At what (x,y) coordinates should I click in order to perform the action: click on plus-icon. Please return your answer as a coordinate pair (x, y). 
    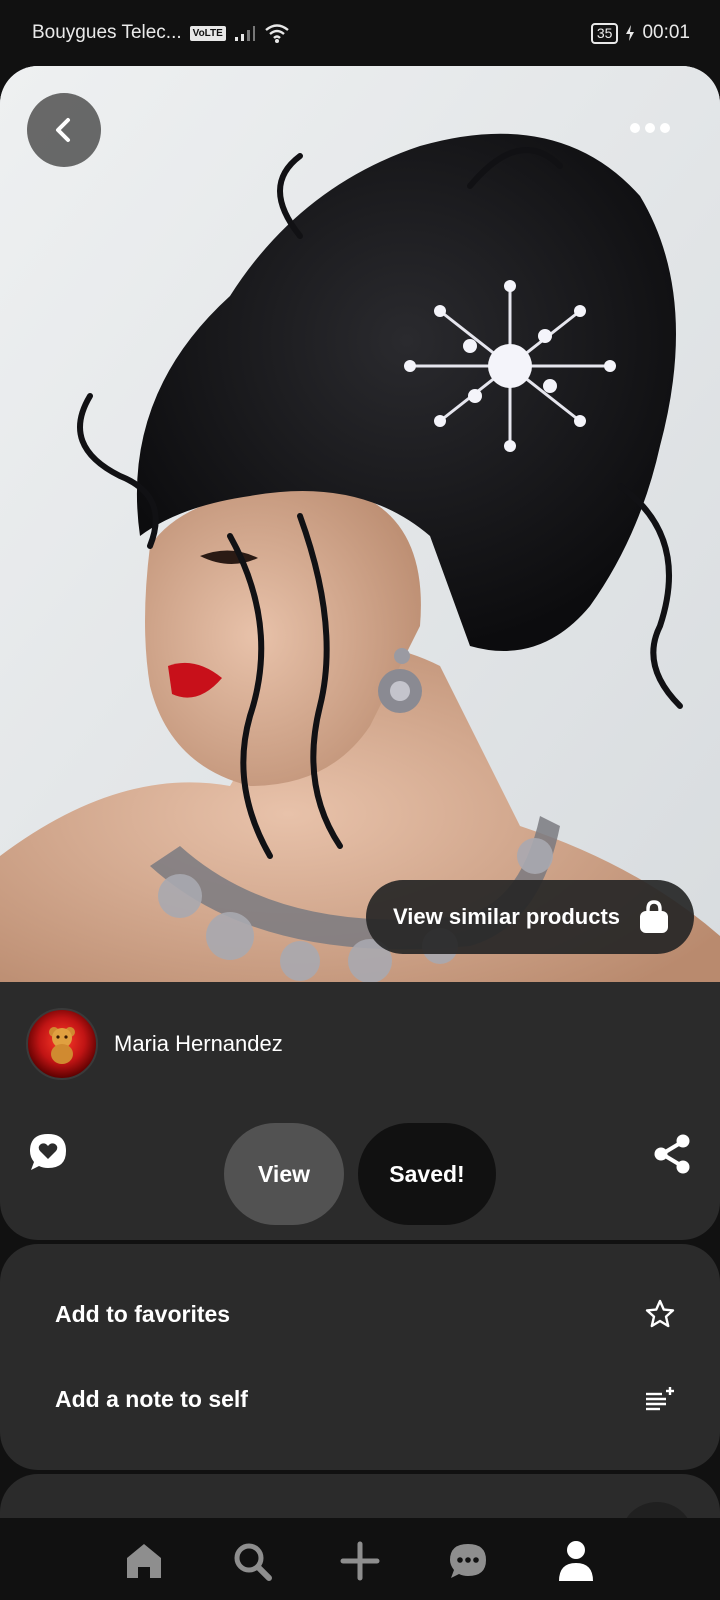
    Looking at the image, I should click on (360, 1561).